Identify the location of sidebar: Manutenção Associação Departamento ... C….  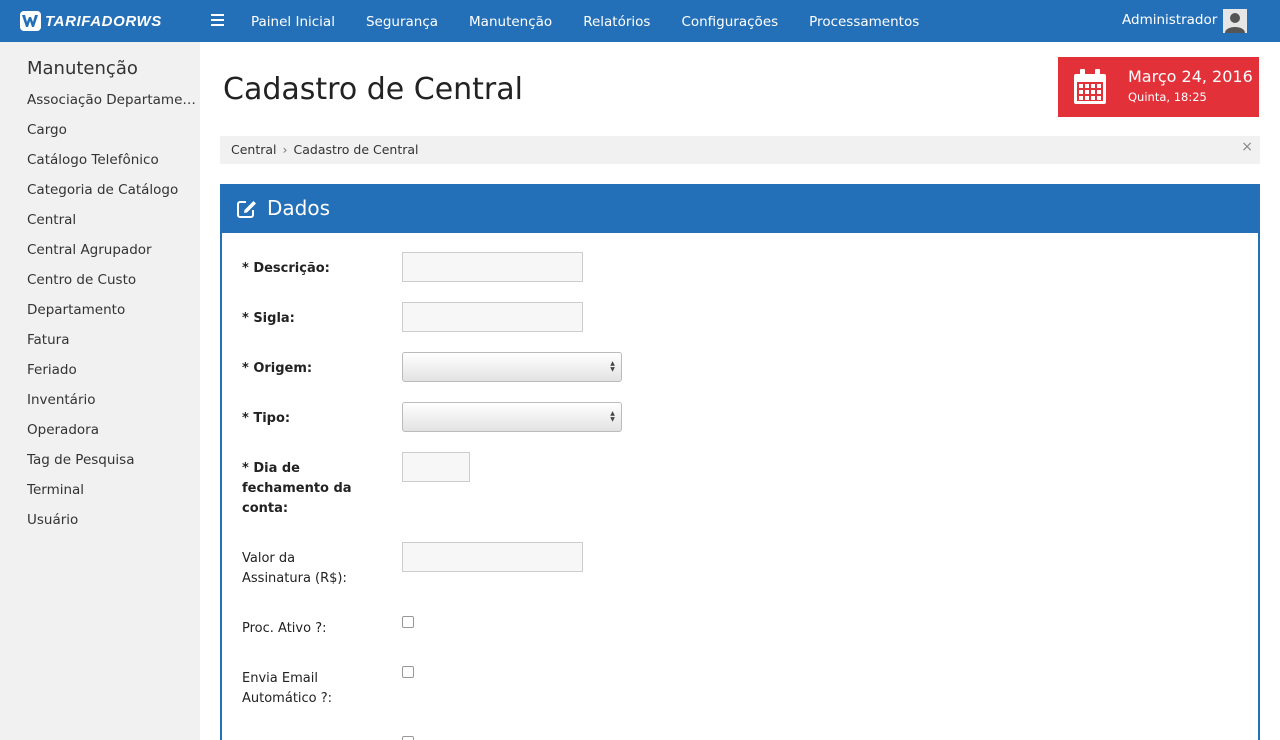
(100, 391).